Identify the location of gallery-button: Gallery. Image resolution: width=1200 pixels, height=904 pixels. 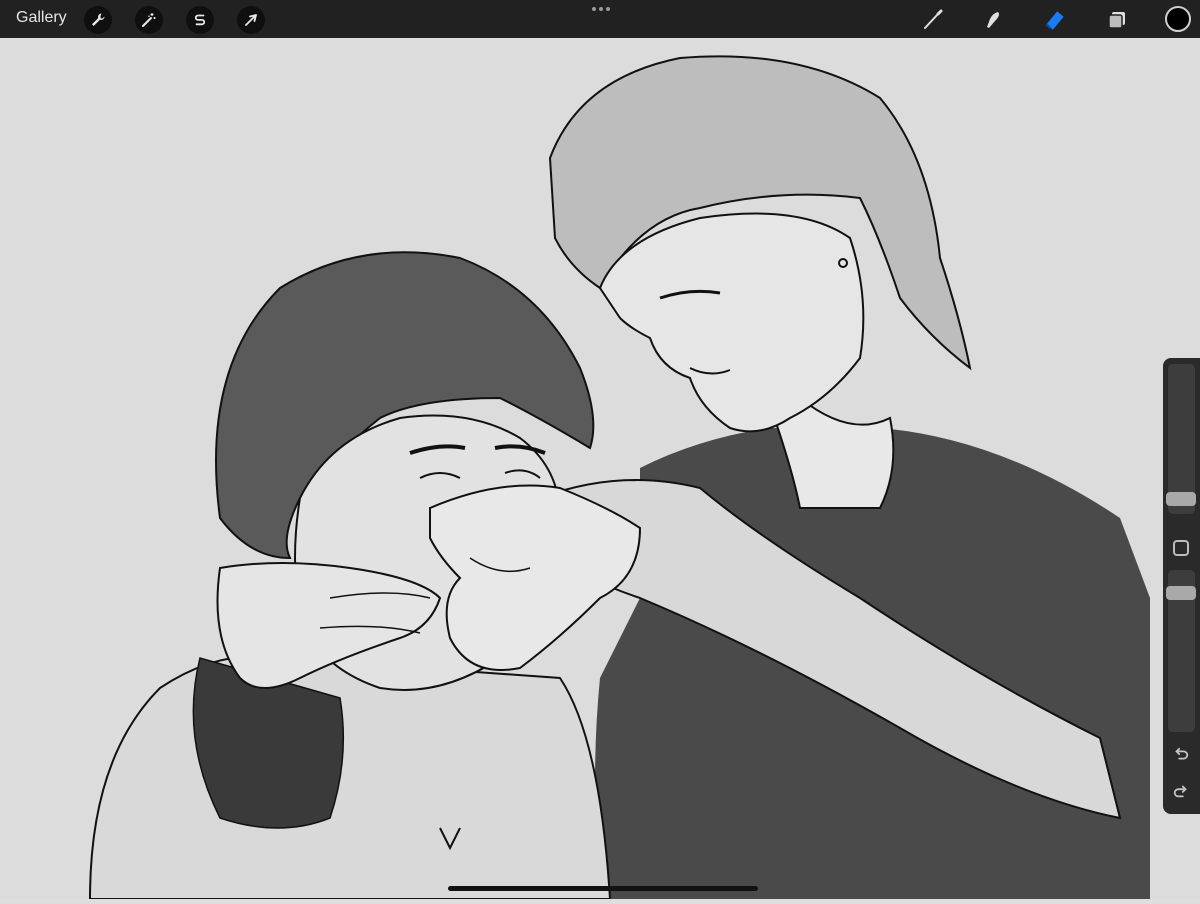
(41, 18).